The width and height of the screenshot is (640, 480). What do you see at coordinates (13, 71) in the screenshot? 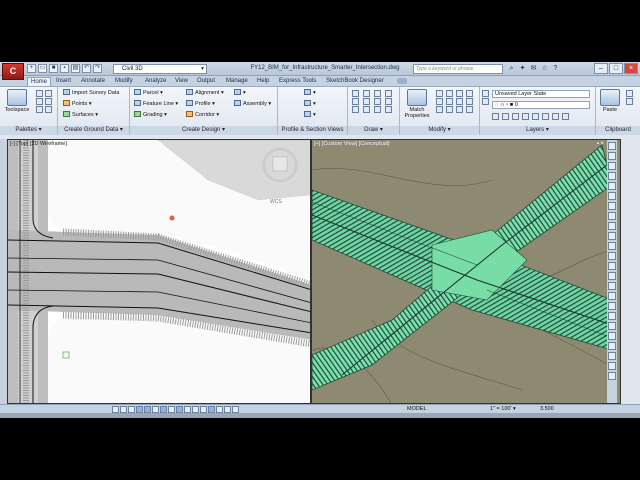
I see `application-menu-button: C` at bounding box center [13, 71].